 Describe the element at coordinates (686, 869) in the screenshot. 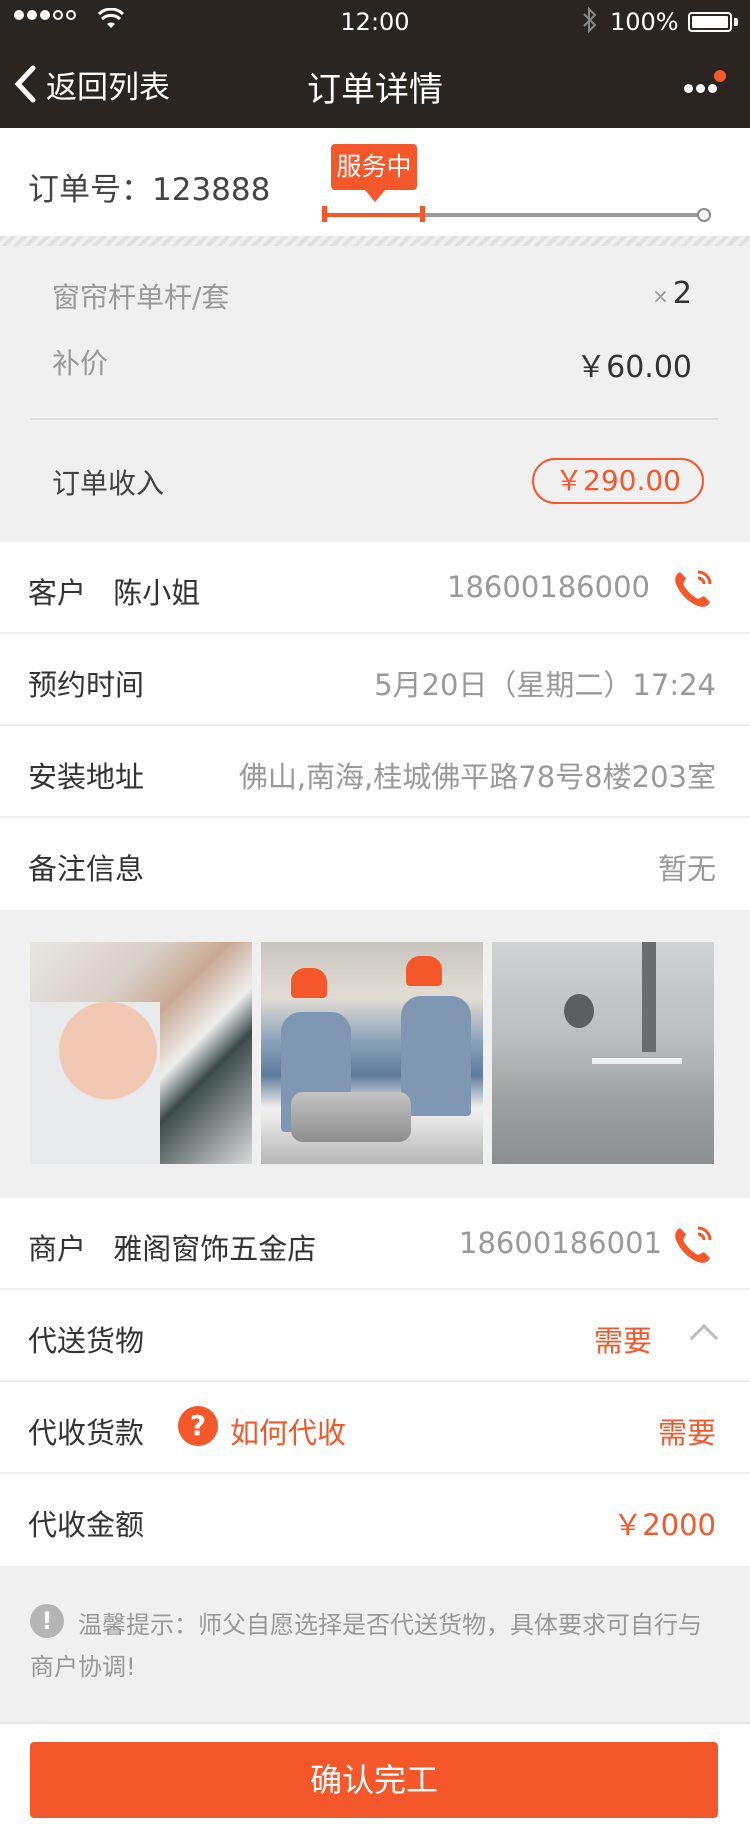

I see `remarks-value: 暂无` at that location.